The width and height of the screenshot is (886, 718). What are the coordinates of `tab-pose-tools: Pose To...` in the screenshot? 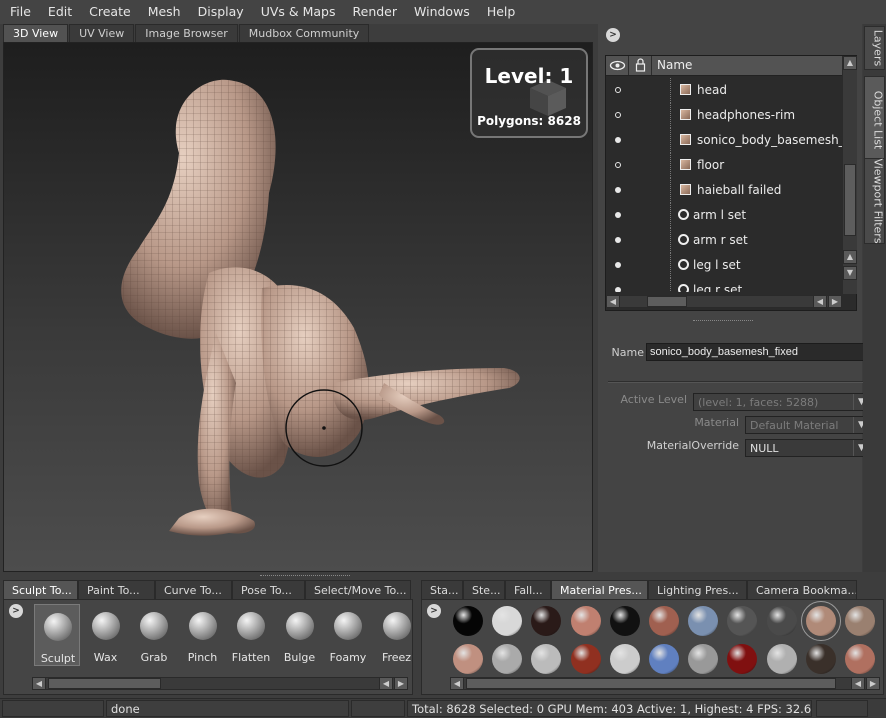 It's located at (268, 589).